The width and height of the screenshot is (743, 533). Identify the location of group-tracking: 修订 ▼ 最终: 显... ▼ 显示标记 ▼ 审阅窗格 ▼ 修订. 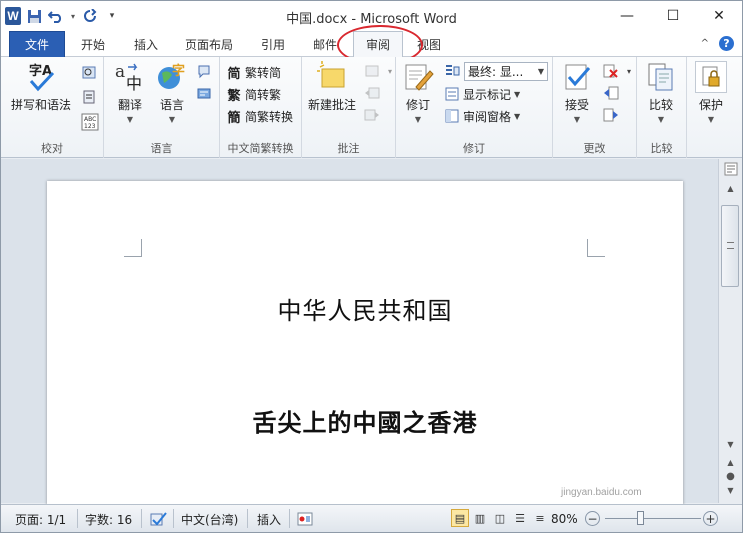
(474, 107).